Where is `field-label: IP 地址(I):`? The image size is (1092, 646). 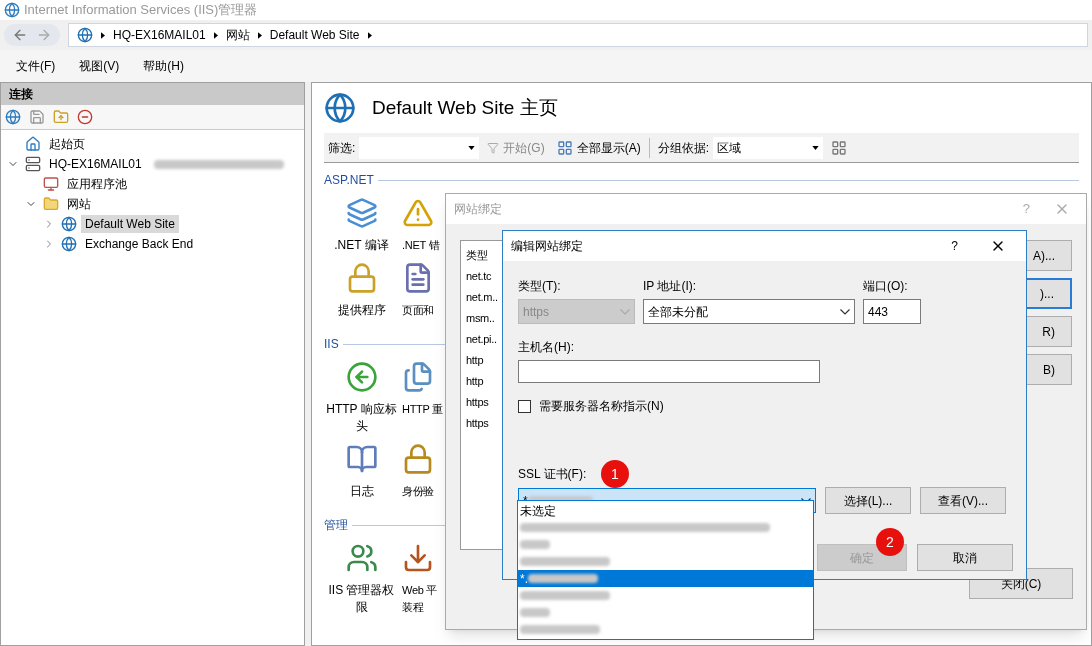
field-label: IP 地址(I): is located at coordinates (670, 286).